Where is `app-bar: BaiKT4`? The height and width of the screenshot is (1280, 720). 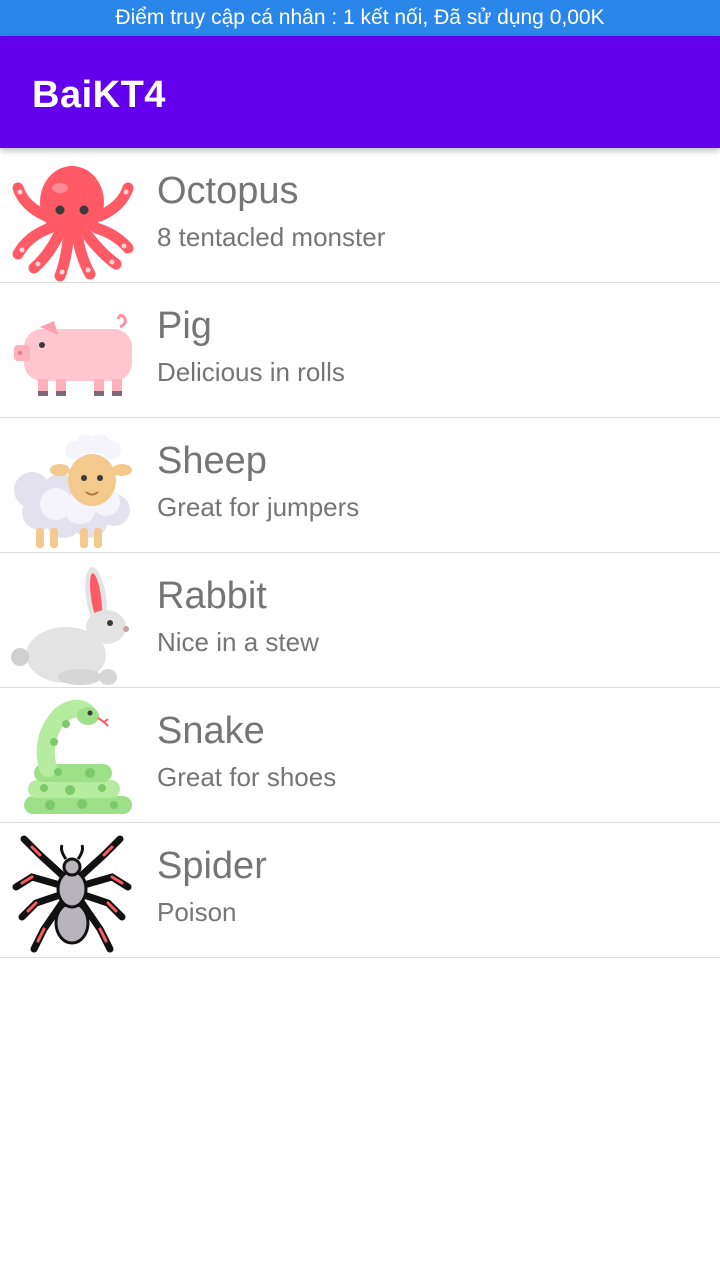
app-bar: BaiKT4 is located at coordinates (360, 92).